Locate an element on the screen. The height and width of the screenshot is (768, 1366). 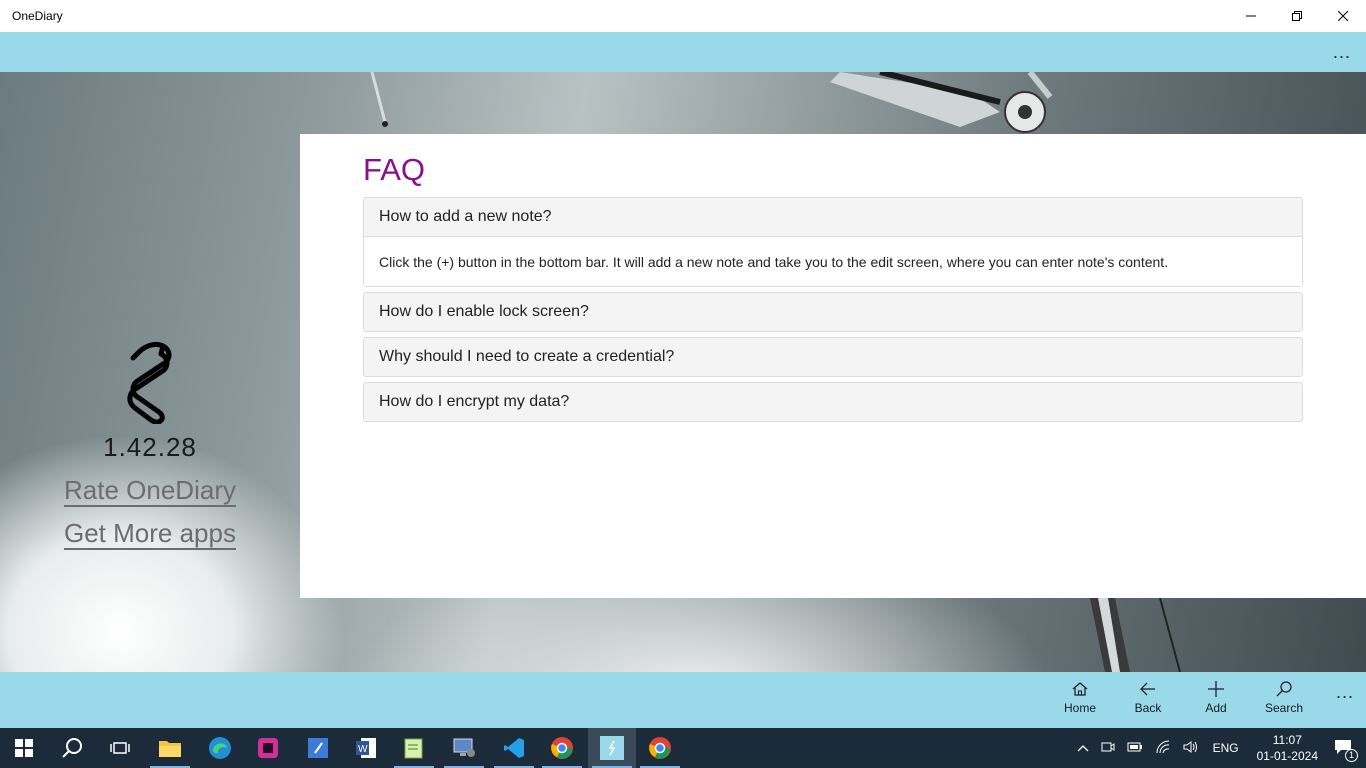
file-explorer-button is located at coordinates (170, 748).